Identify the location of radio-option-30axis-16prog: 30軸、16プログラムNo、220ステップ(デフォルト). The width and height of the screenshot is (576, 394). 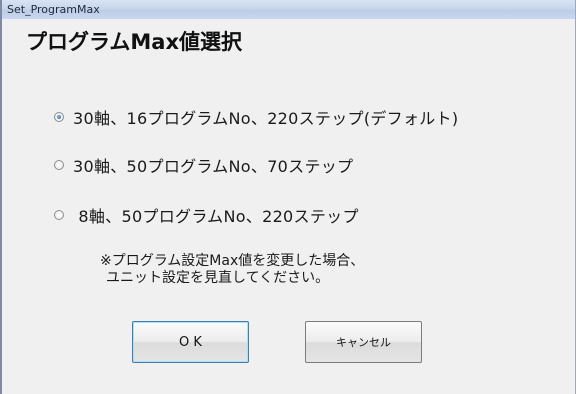
(256, 117).